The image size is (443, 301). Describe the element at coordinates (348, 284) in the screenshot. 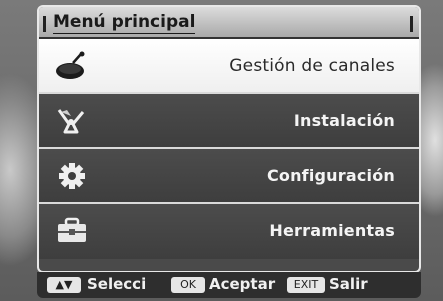

I see `exit-hint: Salir` at that location.